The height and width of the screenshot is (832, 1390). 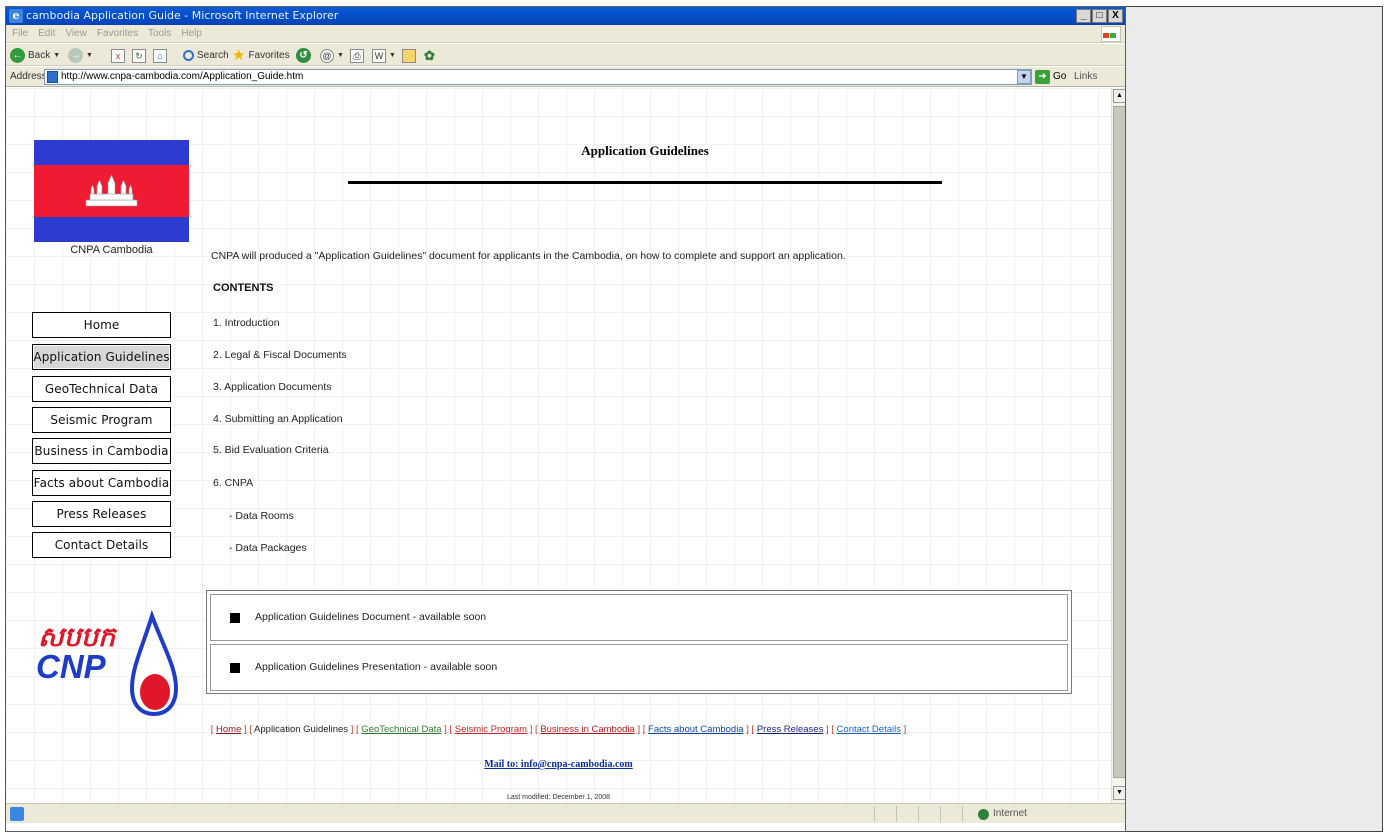 What do you see at coordinates (233, 483) in the screenshot?
I see `toc-item: 6. CNPA` at bounding box center [233, 483].